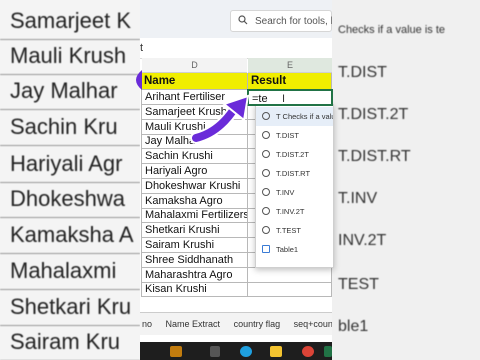 The width and height of the screenshot is (480, 360). Describe the element at coordinates (294, 154) in the screenshot. I see `autocomplete-item: T.DIST.2T` at that location.